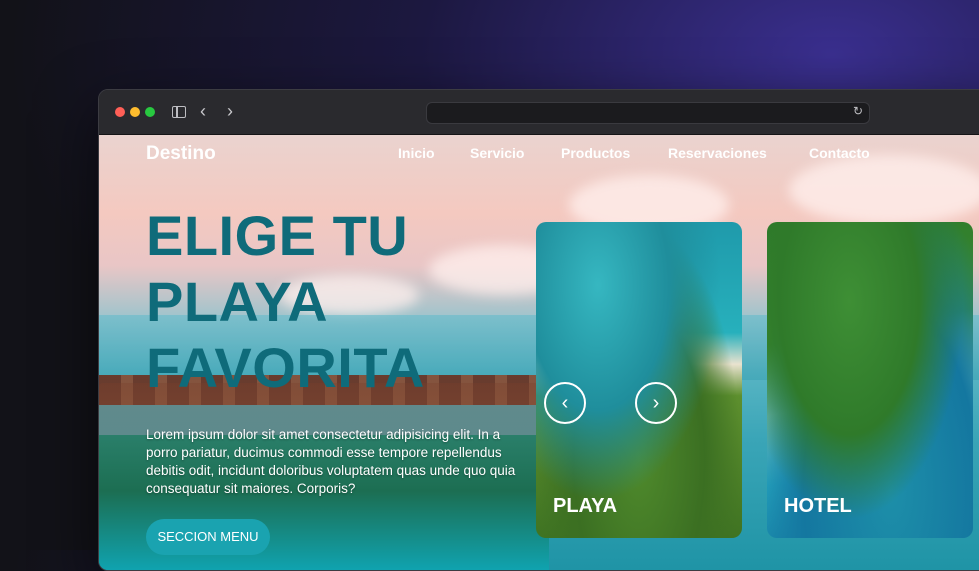 This screenshot has width=979, height=571. Describe the element at coordinates (717, 153) in the screenshot. I see `nav-reservaciones: Reservaciones` at that location.